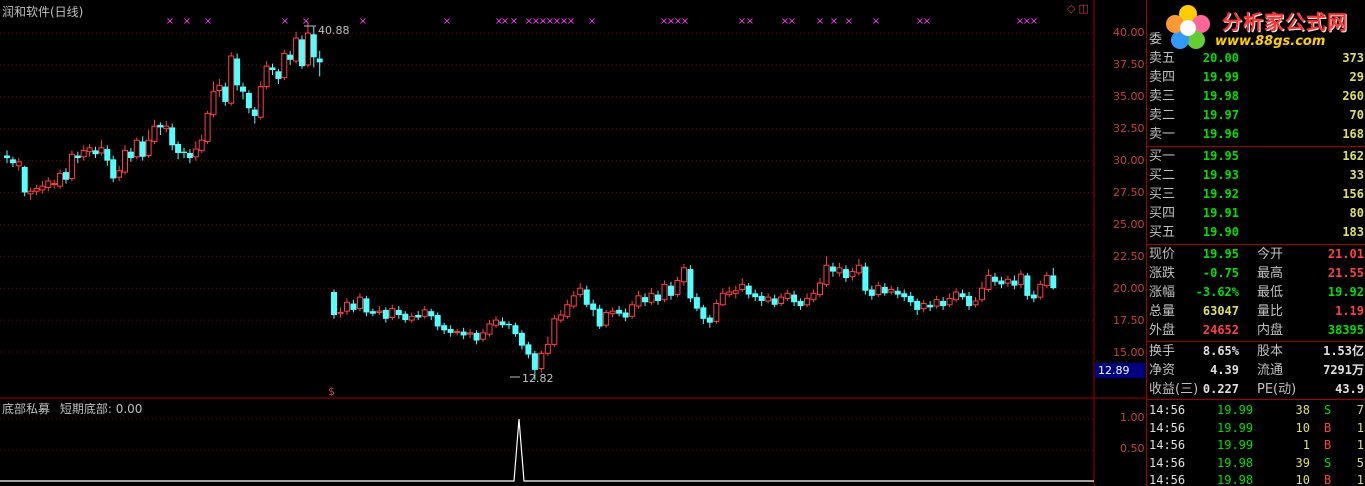  What do you see at coordinates (1235, 479) in the screenshot?
I see `tick-price: 19.98` at bounding box center [1235, 479].